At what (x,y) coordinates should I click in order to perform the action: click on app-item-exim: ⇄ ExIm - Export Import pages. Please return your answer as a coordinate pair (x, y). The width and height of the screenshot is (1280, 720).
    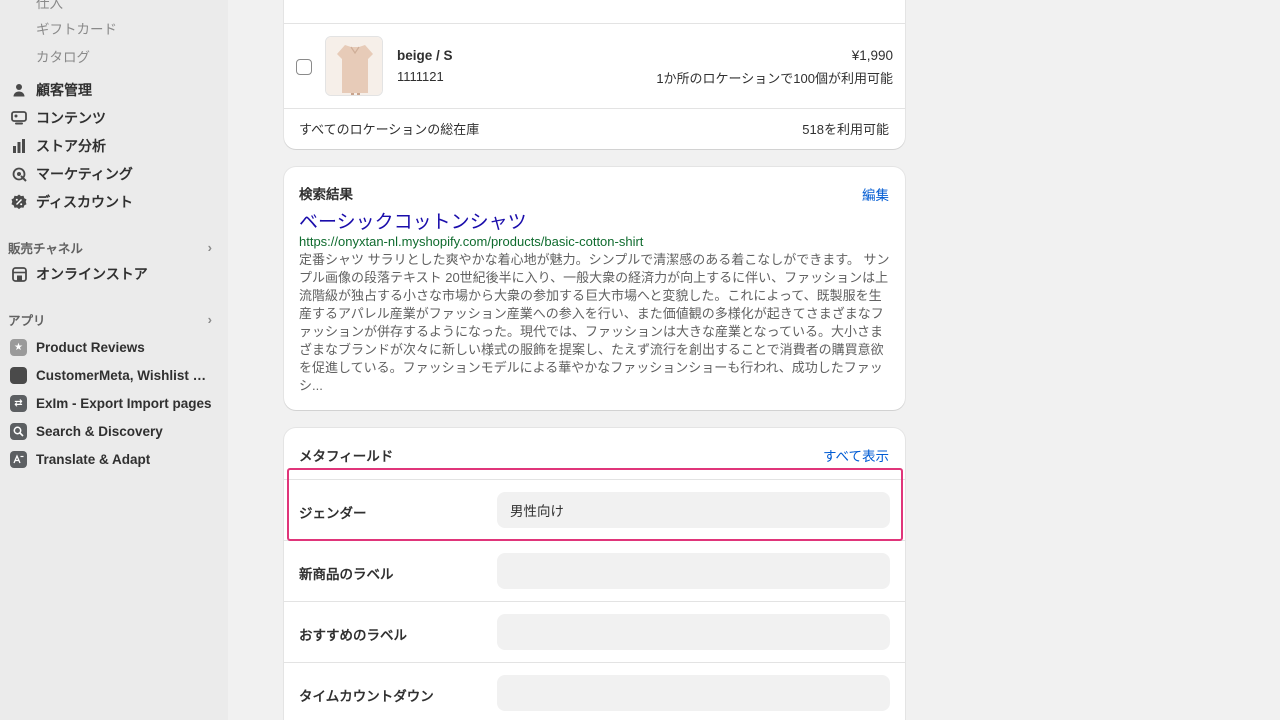
    Looking at the image, I should click on (114, 403).